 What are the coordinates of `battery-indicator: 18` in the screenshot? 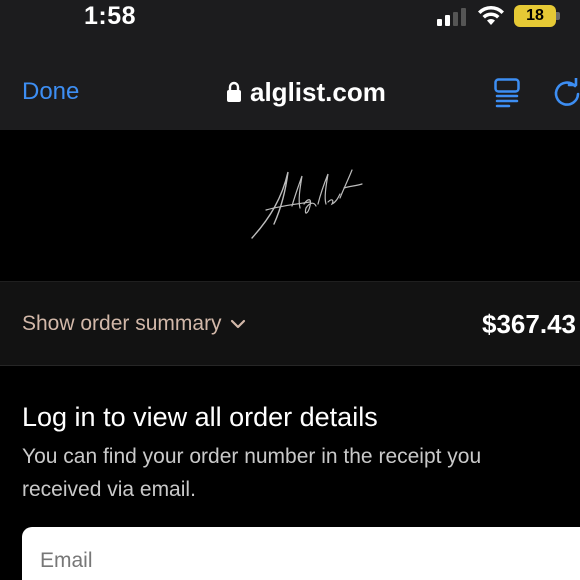 It's located at (537, 16).